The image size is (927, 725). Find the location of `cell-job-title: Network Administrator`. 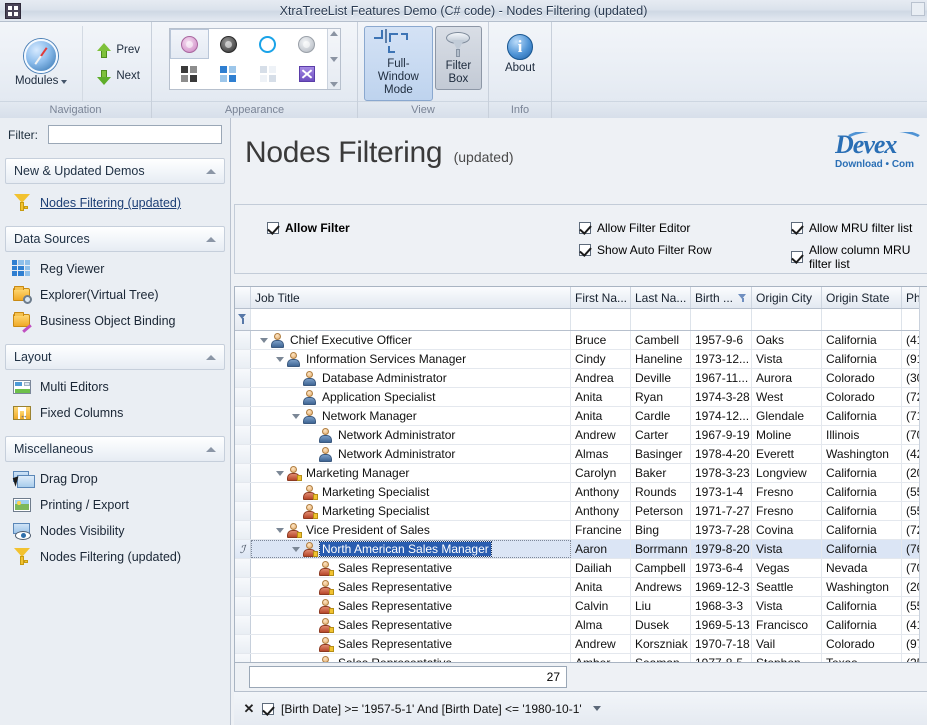

cell-job-title: Network Administrator is located at coordinates (411, 435).